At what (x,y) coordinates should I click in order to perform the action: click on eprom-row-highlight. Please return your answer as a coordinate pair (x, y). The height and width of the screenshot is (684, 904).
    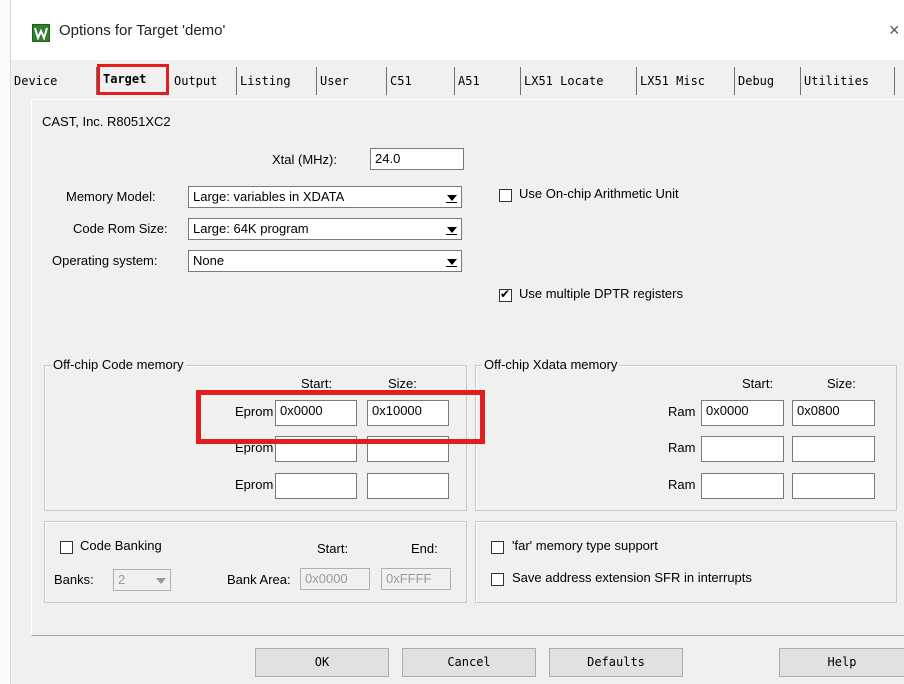
    Looking at the image, I should click on (340, 417).